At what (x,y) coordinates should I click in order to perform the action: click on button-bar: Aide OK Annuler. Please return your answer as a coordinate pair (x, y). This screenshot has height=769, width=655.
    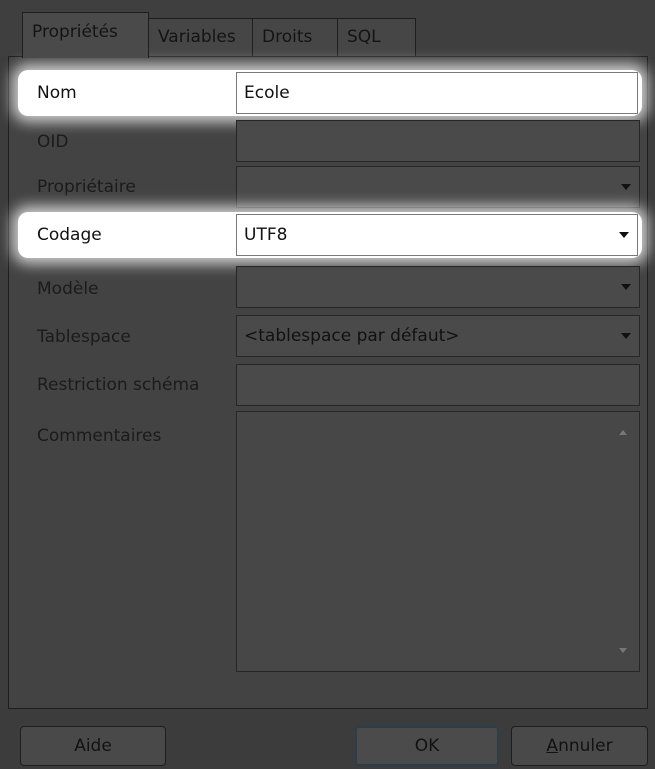
    Looking at the image, I should click on (327, 739).